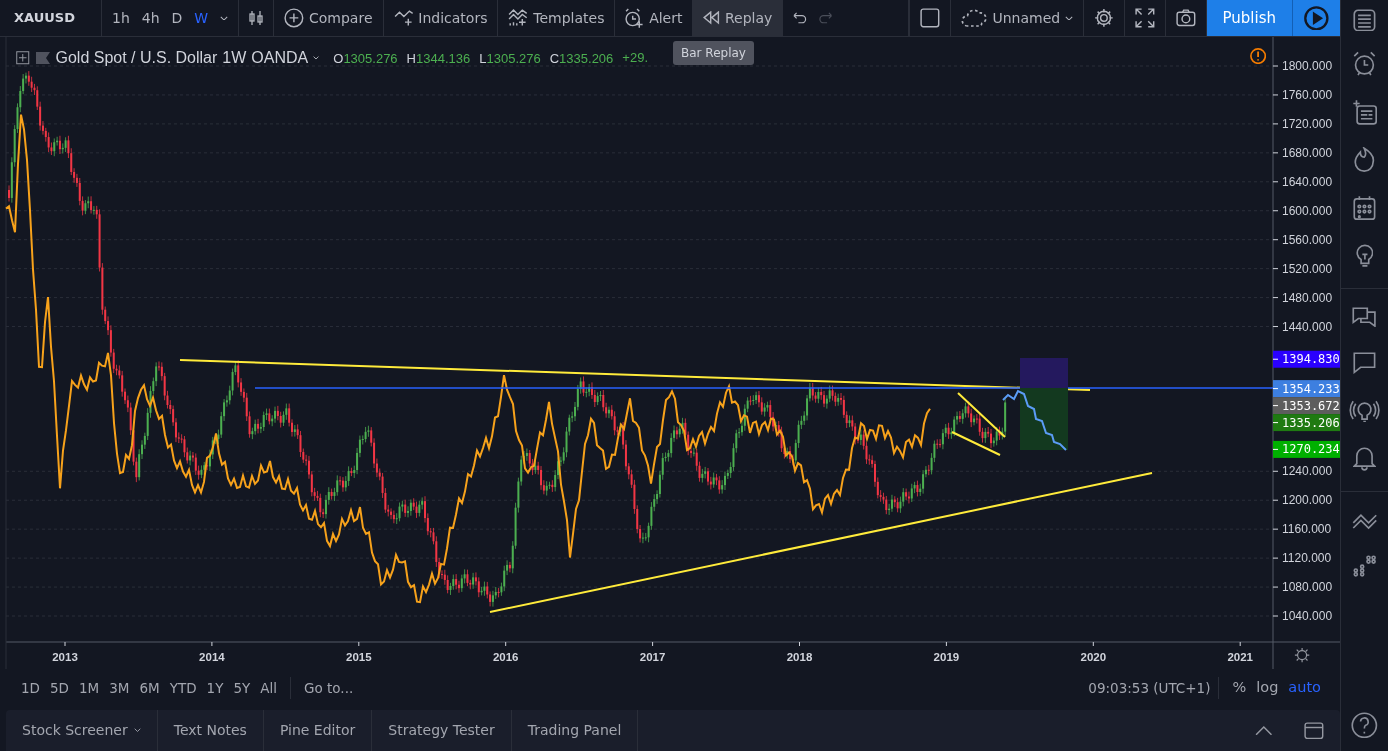  I want to click on interval-button: D, so click(177, 18).